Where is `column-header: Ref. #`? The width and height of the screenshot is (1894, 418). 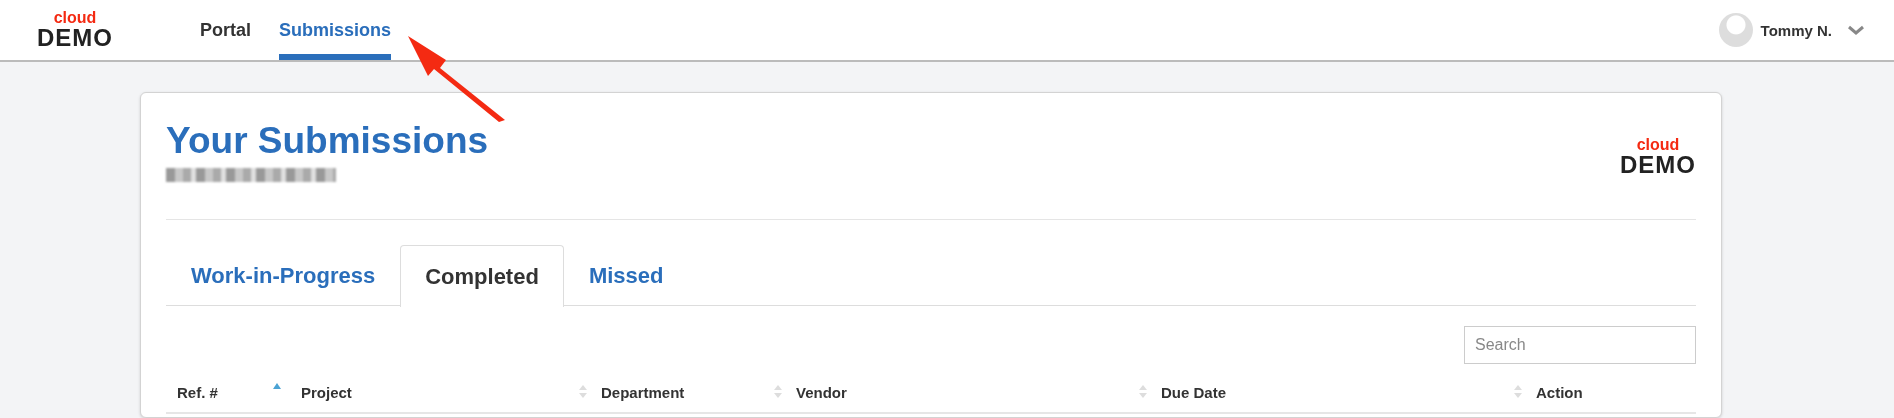
column-header: Ref. # is located at coordinates (197, 392).